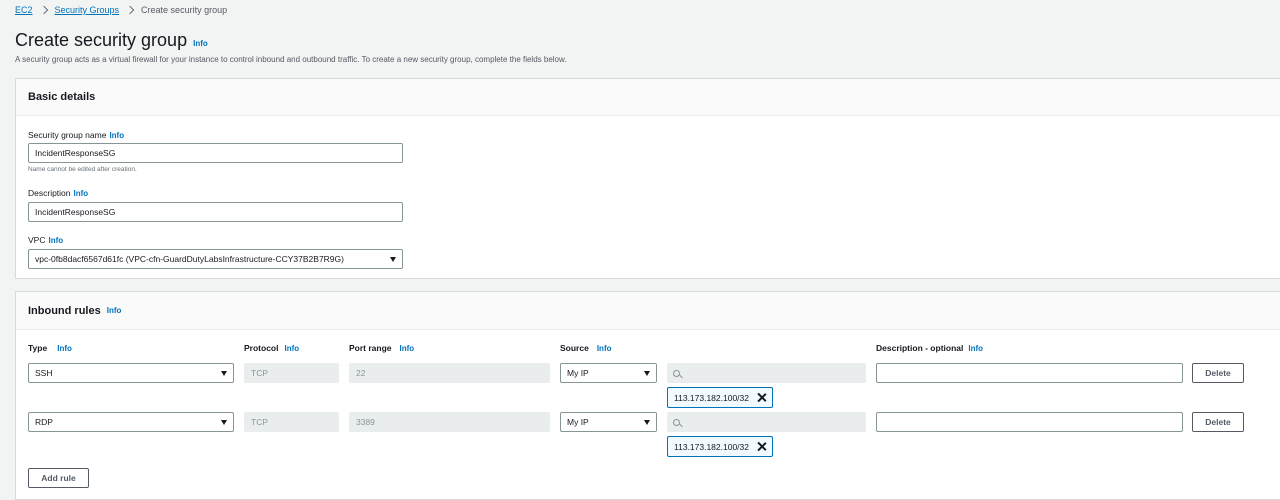  What do you see at coordinates (184, 10) in the screenshot?
I see `breadcrumb-current: Create security group` at bounding box center [184, 10].